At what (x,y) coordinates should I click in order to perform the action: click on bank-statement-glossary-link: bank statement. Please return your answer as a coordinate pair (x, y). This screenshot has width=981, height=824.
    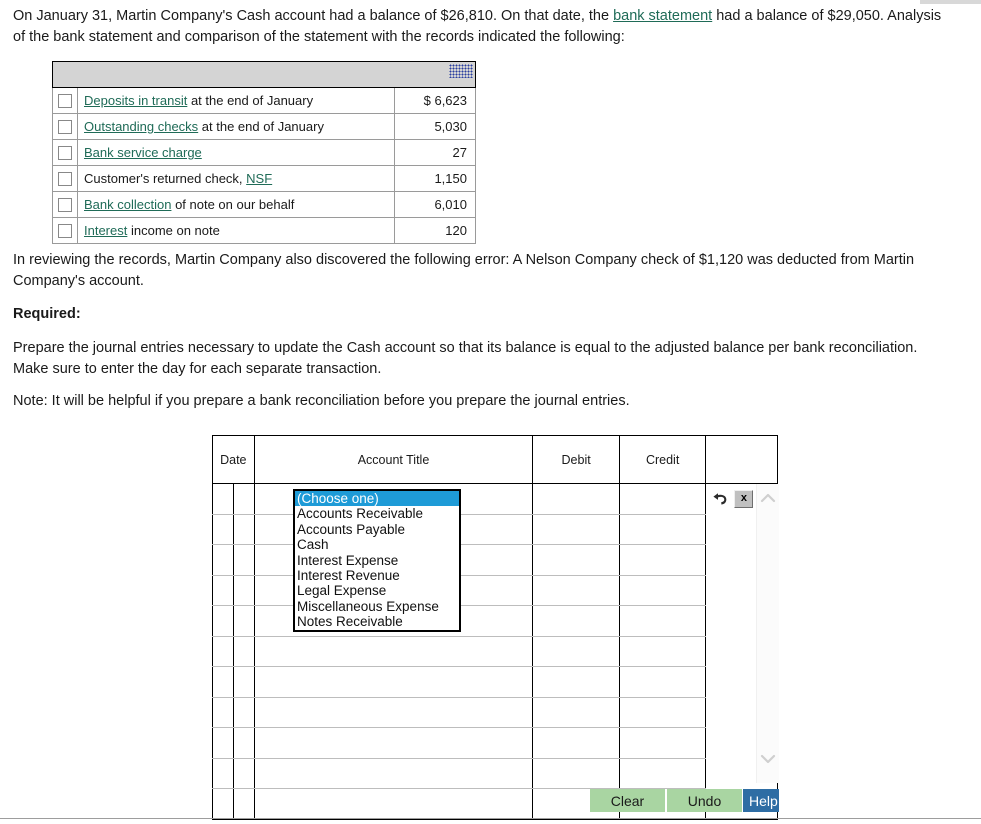
    Looking at the image, I should click on (662, 16).